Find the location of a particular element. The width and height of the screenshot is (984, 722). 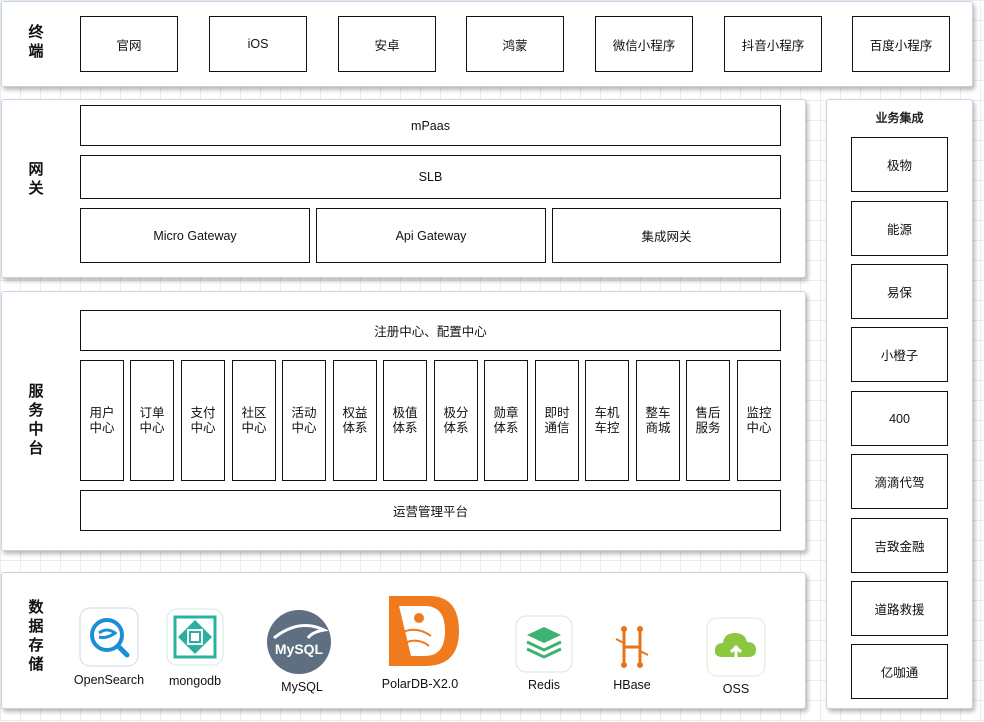

integration-jiwu: 极物 is located at coordinates (899, 164).